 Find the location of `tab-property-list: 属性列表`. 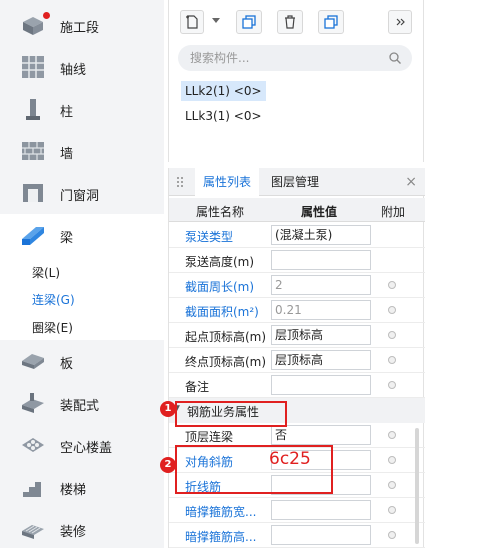

tab-property-list: 属性列表 is located at coordinates (227, 182).